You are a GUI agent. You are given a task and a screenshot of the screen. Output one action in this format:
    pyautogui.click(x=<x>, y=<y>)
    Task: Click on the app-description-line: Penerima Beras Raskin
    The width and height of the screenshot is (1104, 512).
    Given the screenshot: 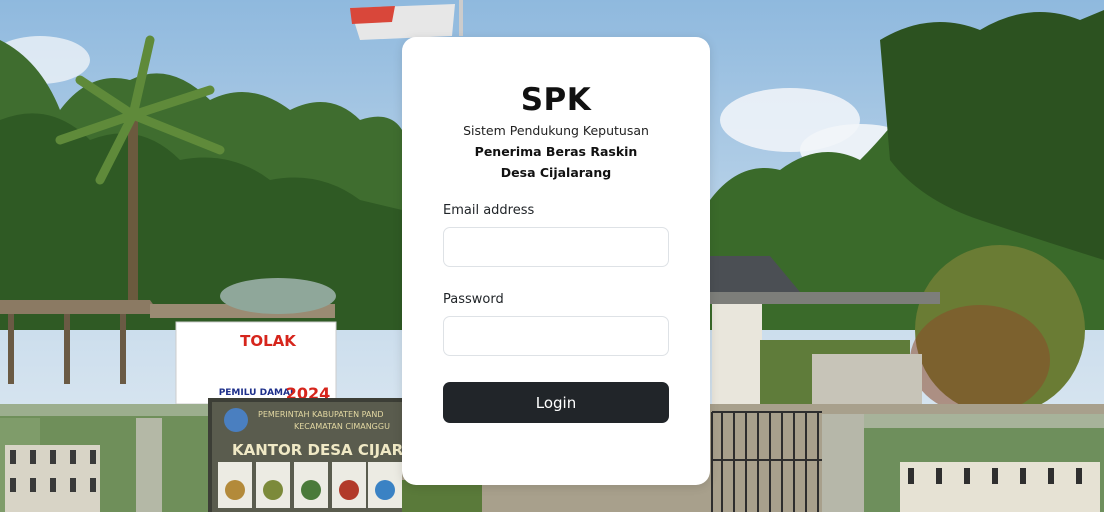 What is the action you would take?
    pyautogui.click(x=556, y=151)
    